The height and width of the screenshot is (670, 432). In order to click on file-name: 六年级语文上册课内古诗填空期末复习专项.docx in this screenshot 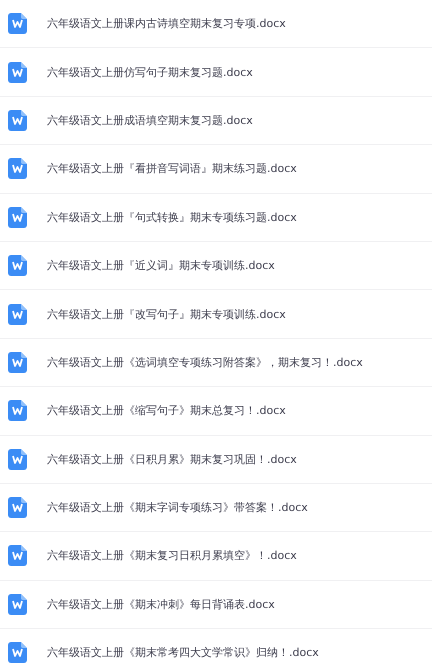, I will do `click(166, 24)`.